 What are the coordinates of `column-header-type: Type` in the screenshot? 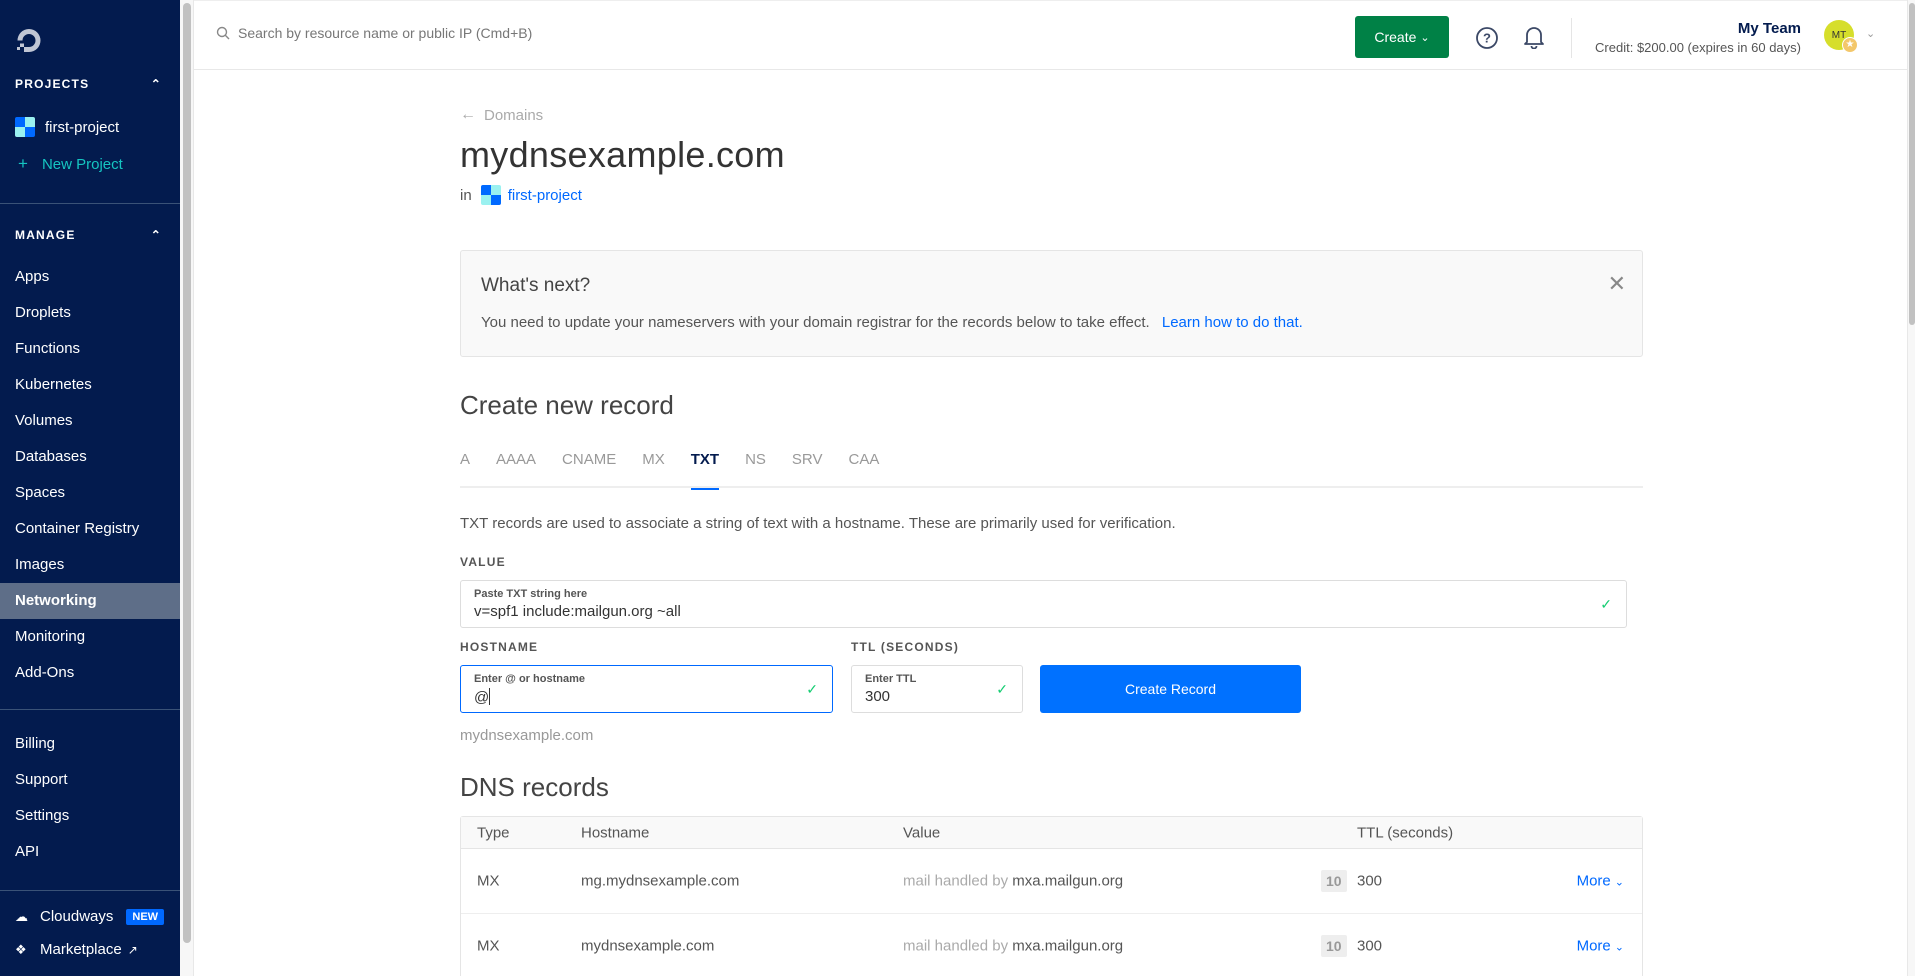 It's located at (493, 832).